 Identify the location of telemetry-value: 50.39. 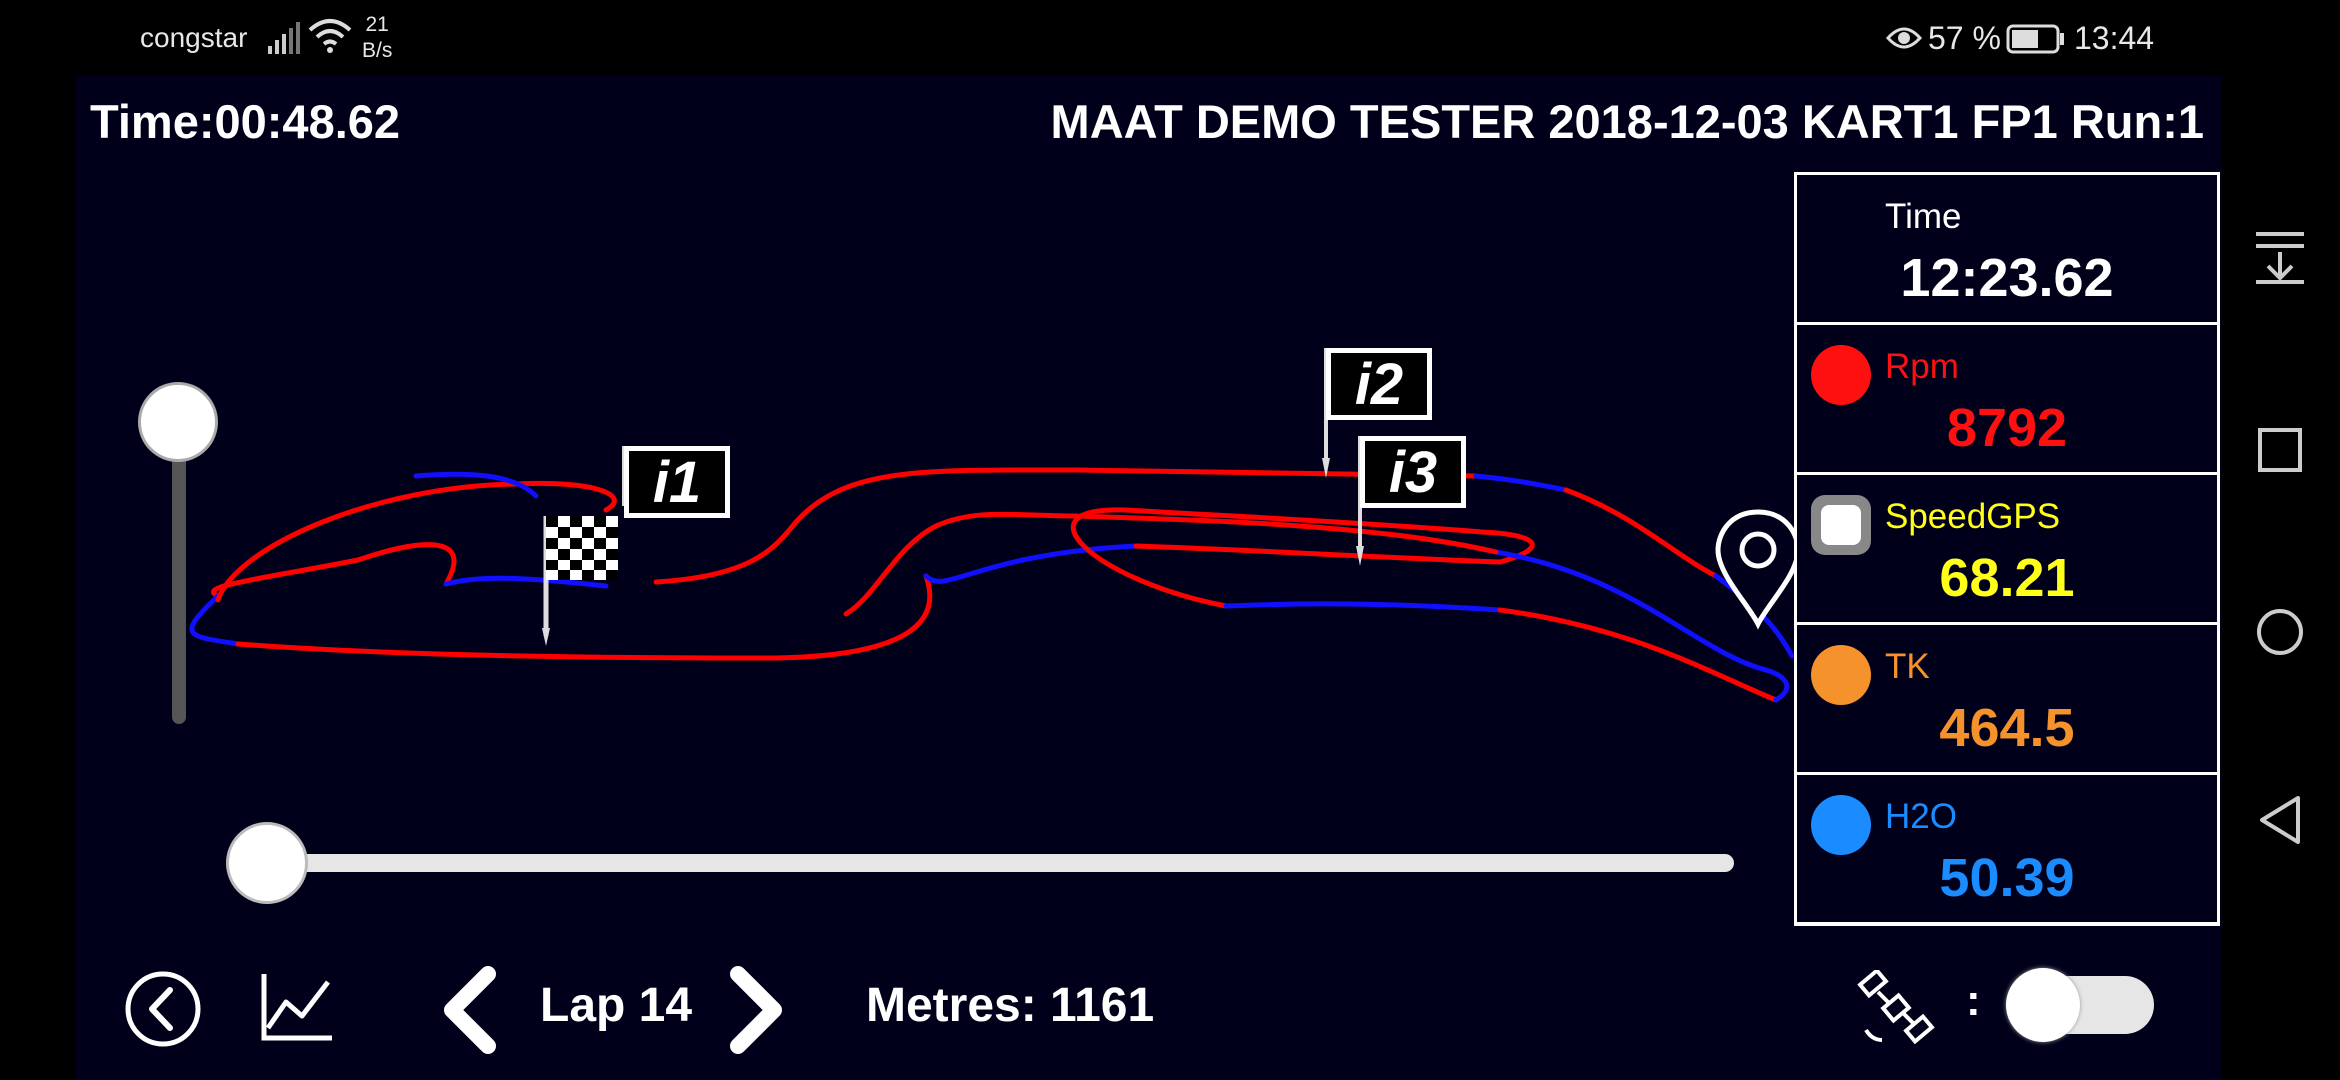
(2007, 878).